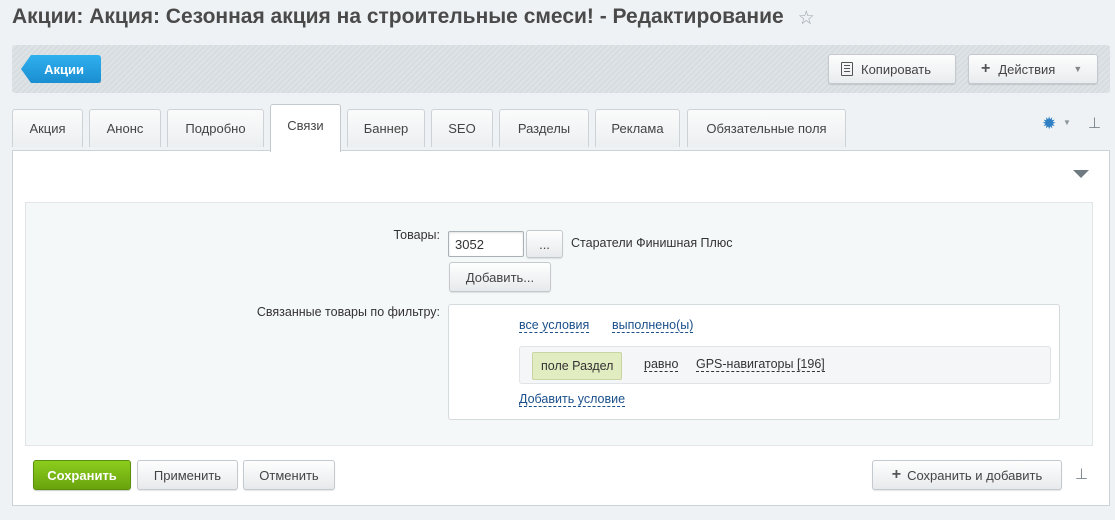 This screenshot has height=520, width=1115. I want to click on save-button: Сохранить, so click(82, 475).